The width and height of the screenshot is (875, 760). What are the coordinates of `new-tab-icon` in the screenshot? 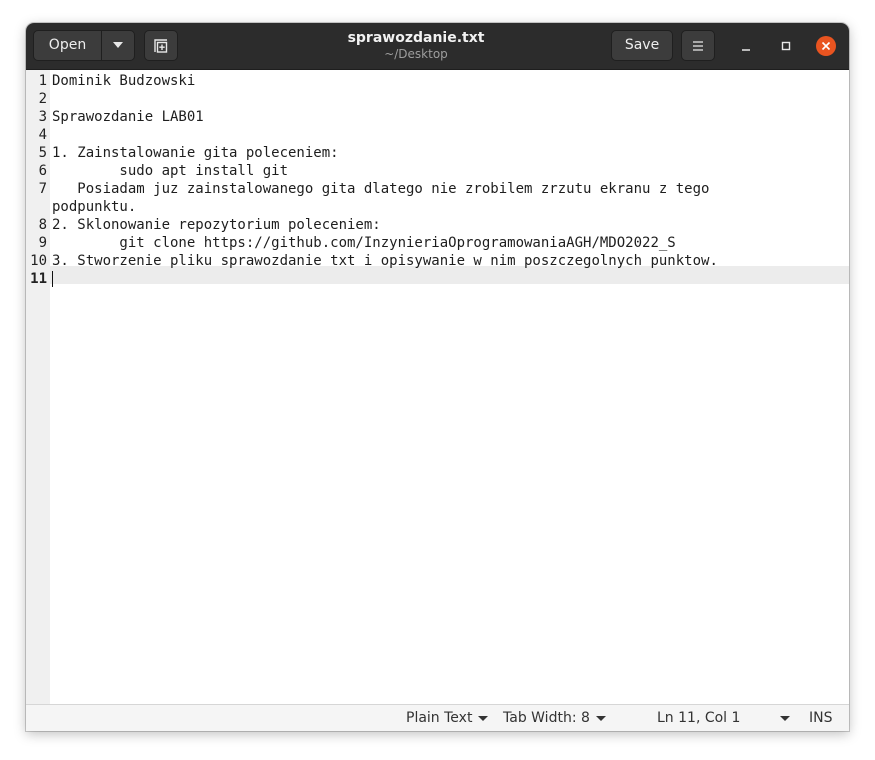 It's located at (161, 46).